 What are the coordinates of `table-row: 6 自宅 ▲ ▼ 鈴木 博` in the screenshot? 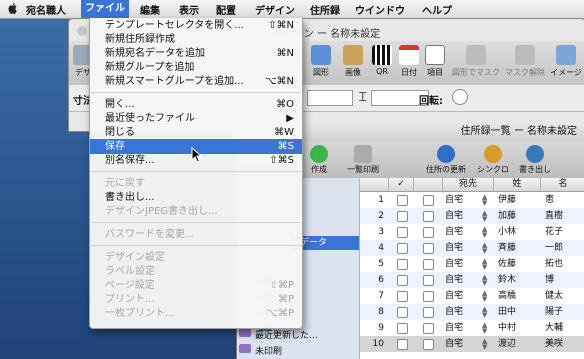 It's located at (472, 280).